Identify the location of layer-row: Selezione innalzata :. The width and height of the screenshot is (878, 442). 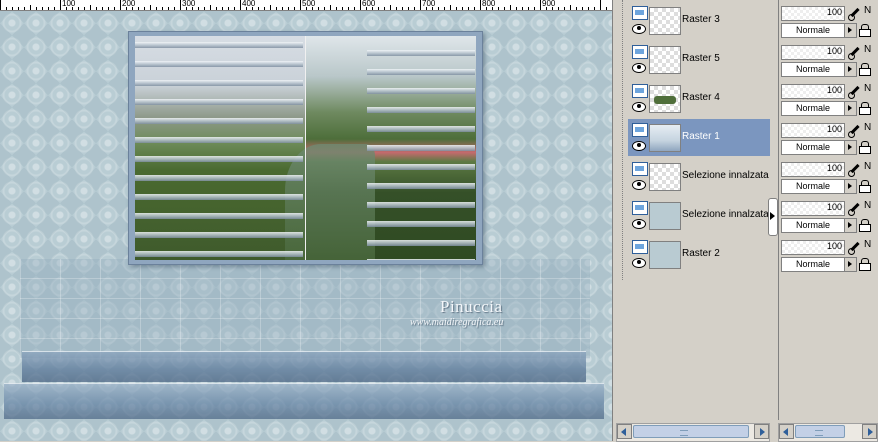
(701, 215).